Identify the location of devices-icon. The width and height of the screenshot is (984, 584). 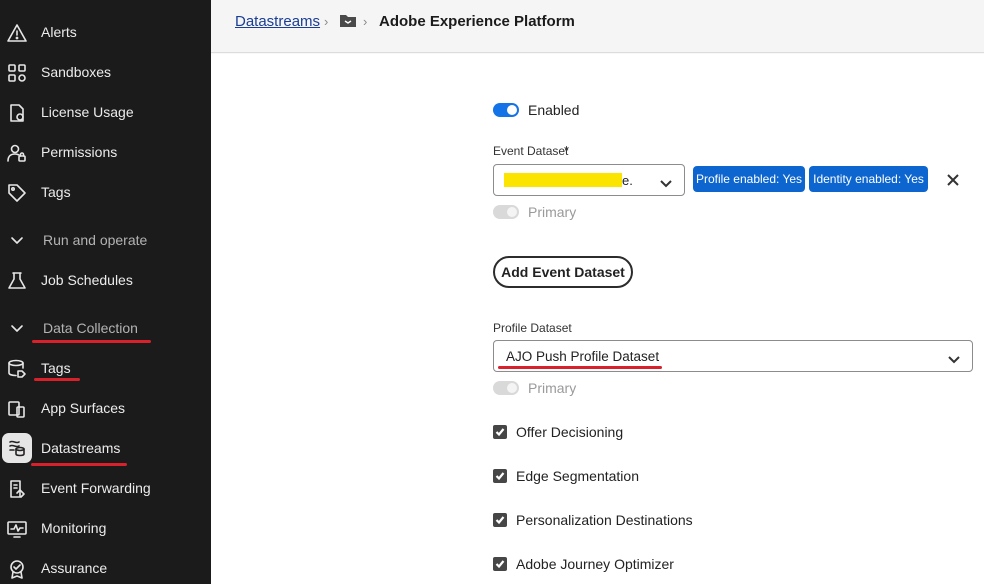
(17, 409).